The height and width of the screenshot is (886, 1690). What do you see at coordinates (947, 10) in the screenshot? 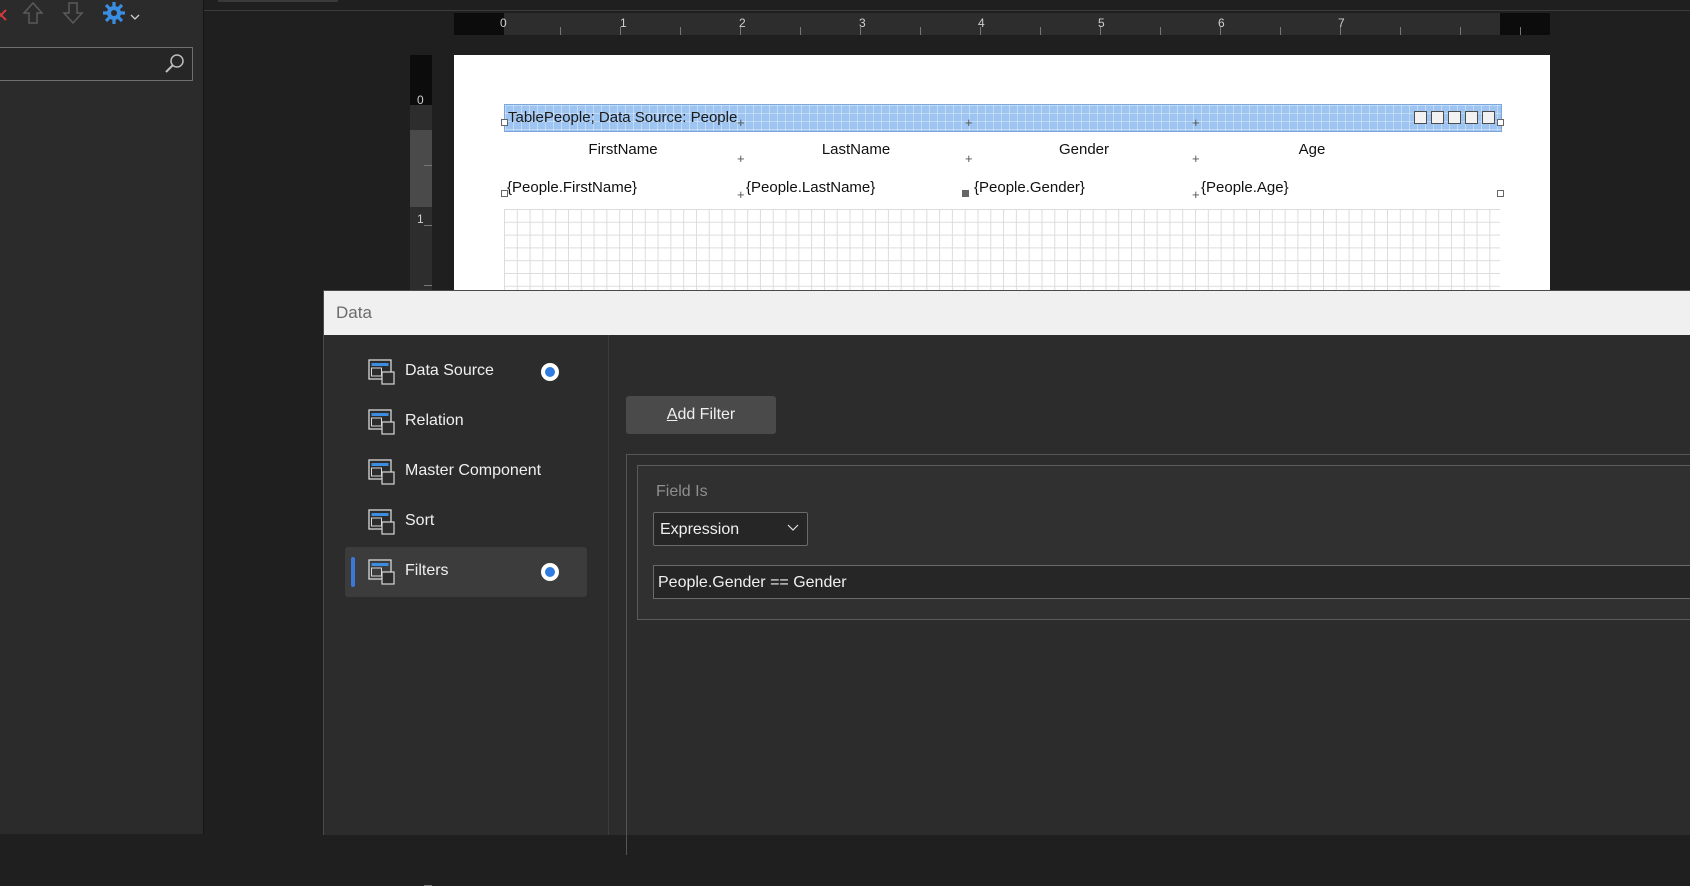
I see `divider` at bounding box center [947, 10].